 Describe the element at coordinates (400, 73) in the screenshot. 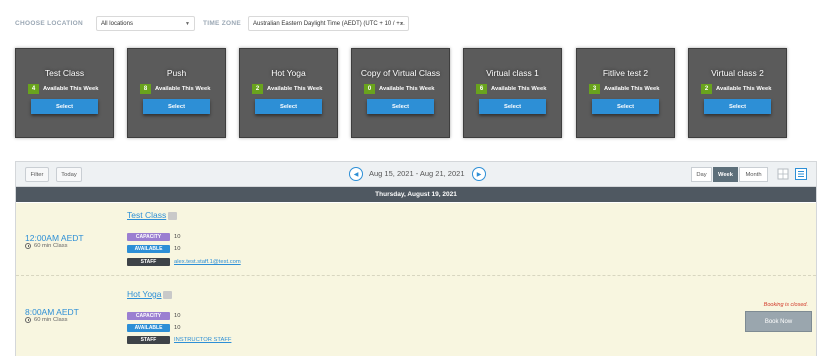

I see `class-card-title: Copy of Virtual Class` at that location.